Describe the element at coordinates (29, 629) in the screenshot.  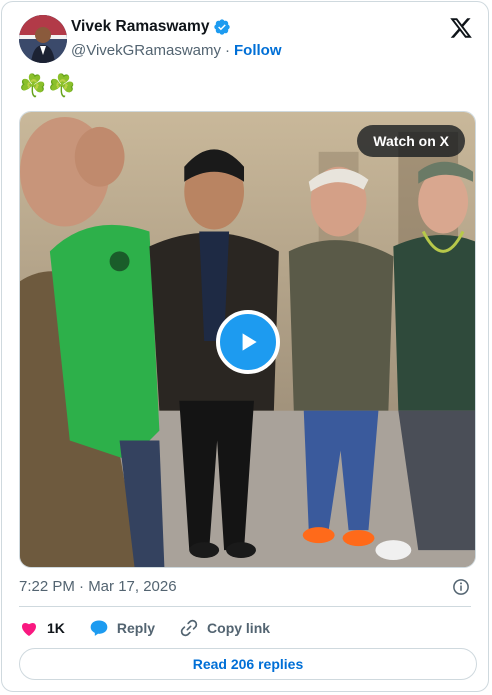
I see `heart-icon` at that location.